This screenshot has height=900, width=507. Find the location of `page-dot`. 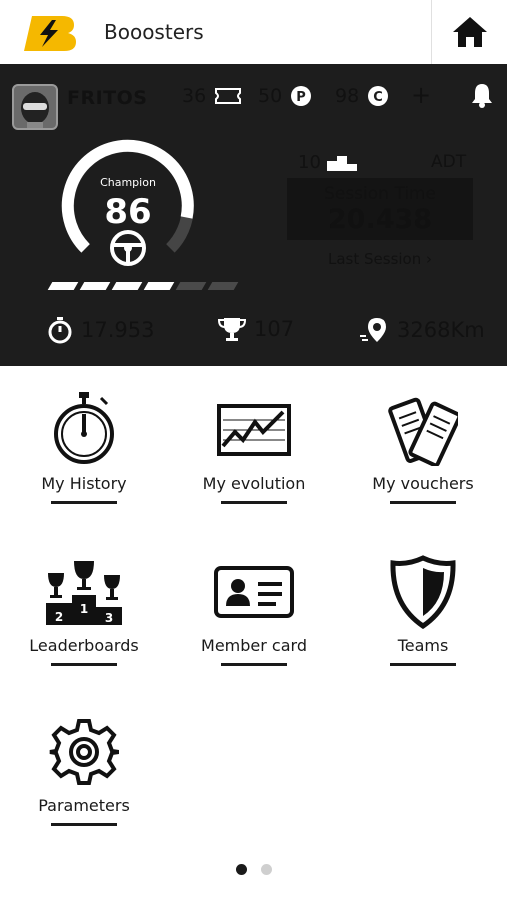

page-dot is located at coordinates (266, 869).